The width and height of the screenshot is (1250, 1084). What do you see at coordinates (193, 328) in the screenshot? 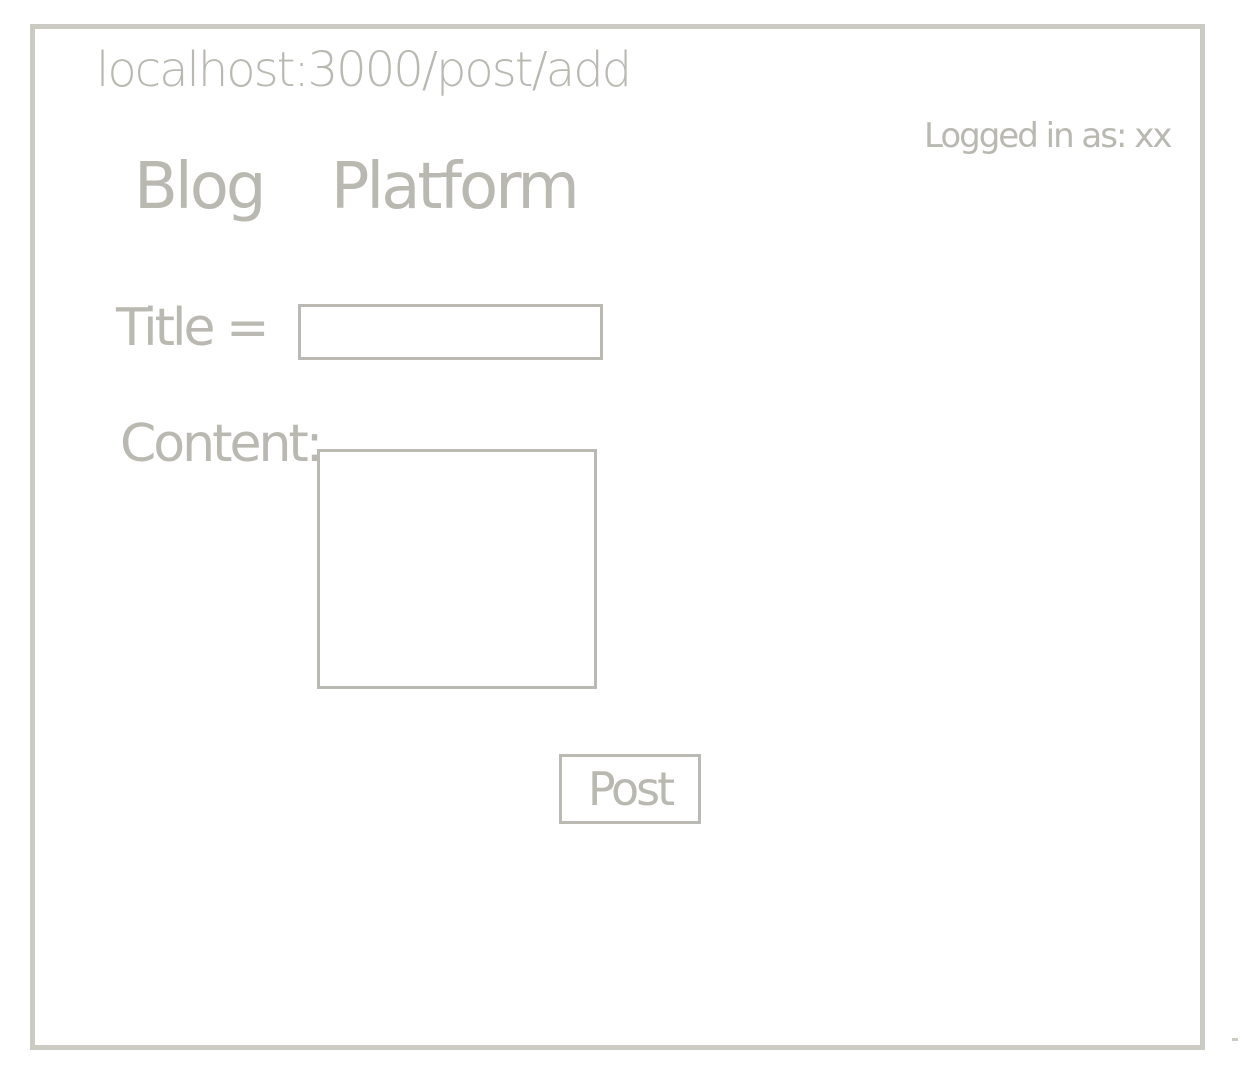
I see `title-label: Title =` at bounding box center [193, 328].